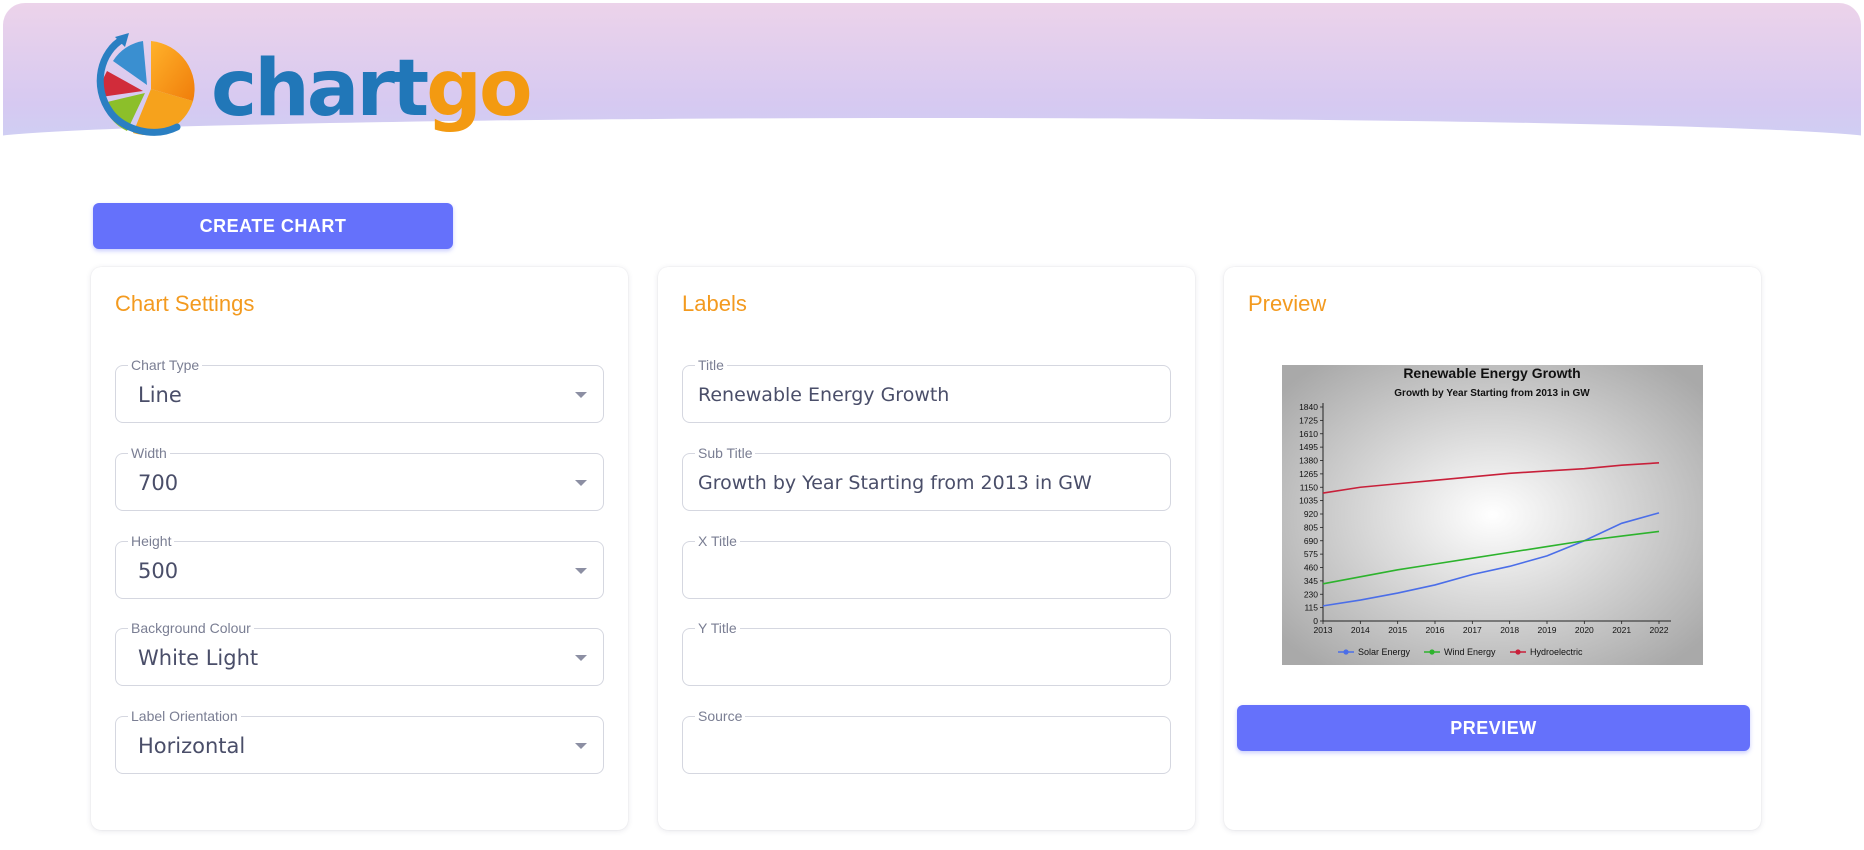  I want to click on preview-button: PREVIEW, so click(1493, 728).